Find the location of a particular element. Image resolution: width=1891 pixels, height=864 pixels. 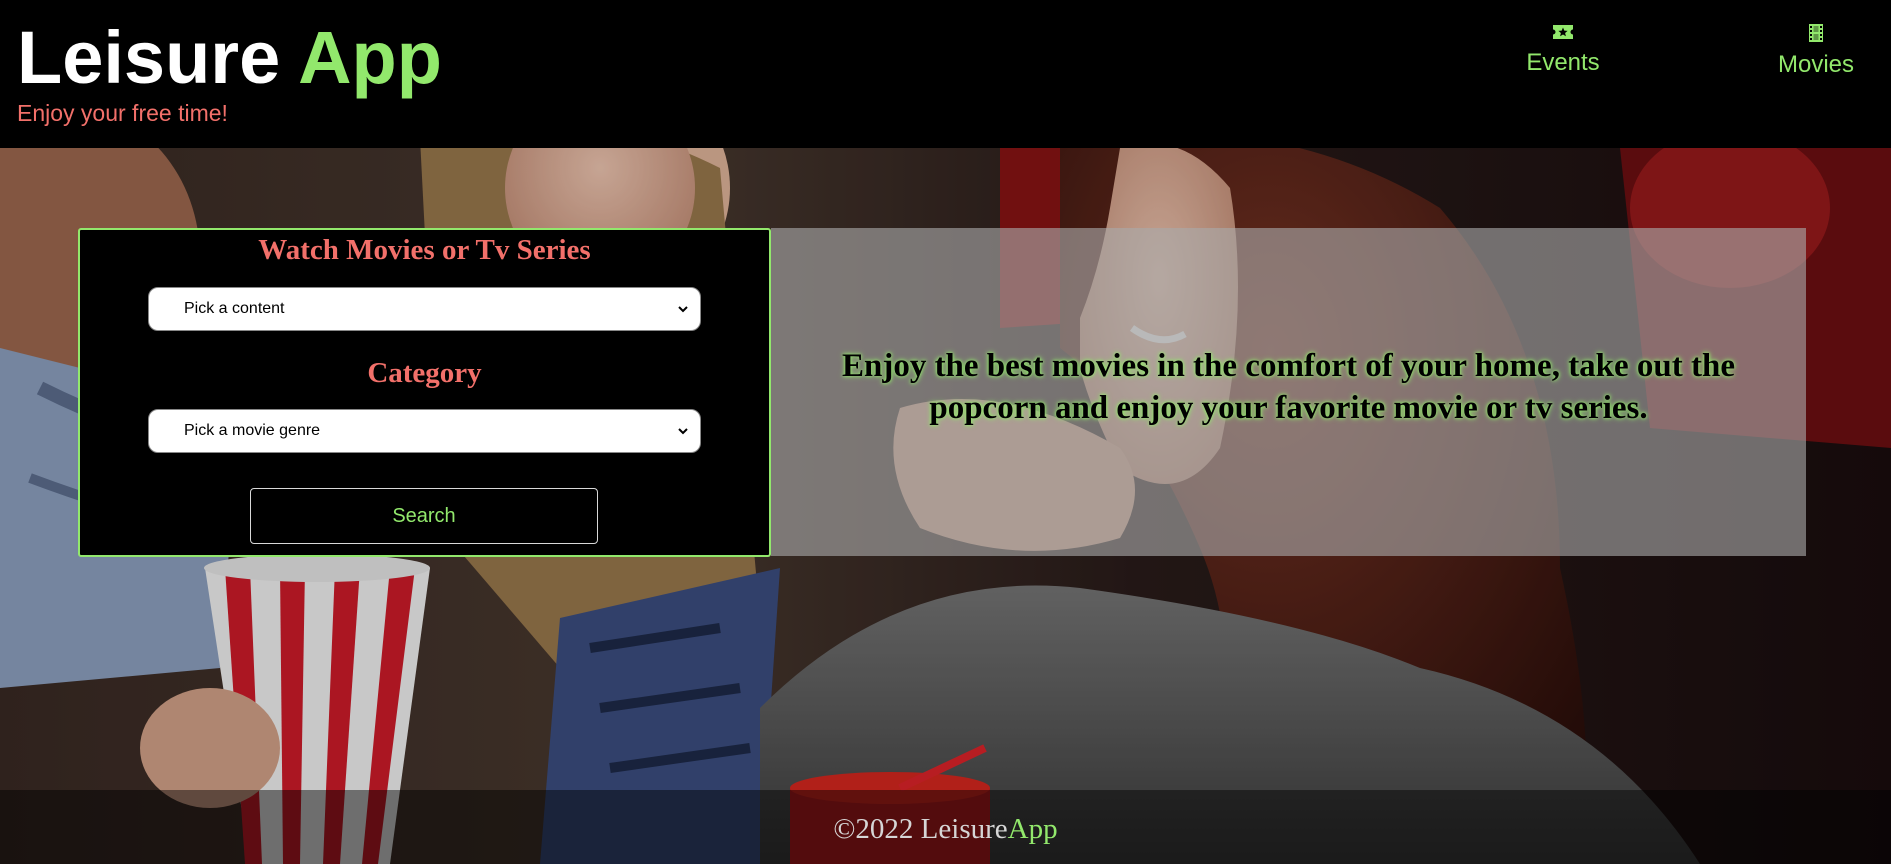

brand-title-accent: App is located at coordinates (370, 57).